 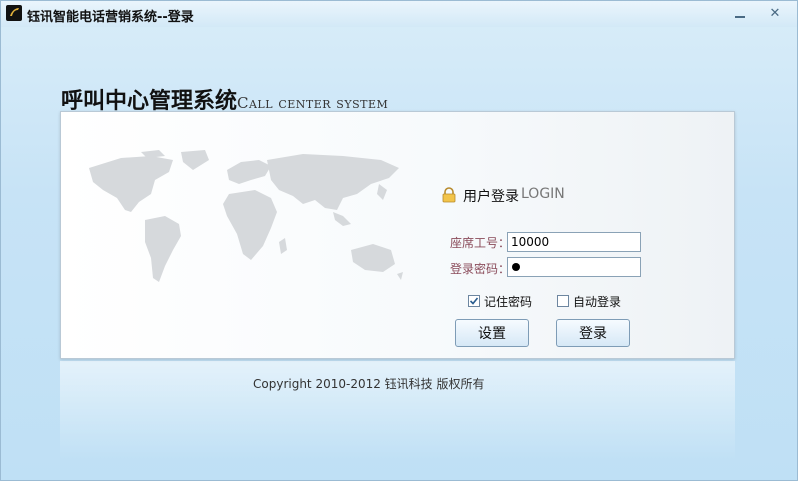 What do you see at coordinates (574, 267) in the screenshot?
I see `password-input` at bounding box center [574, 267].